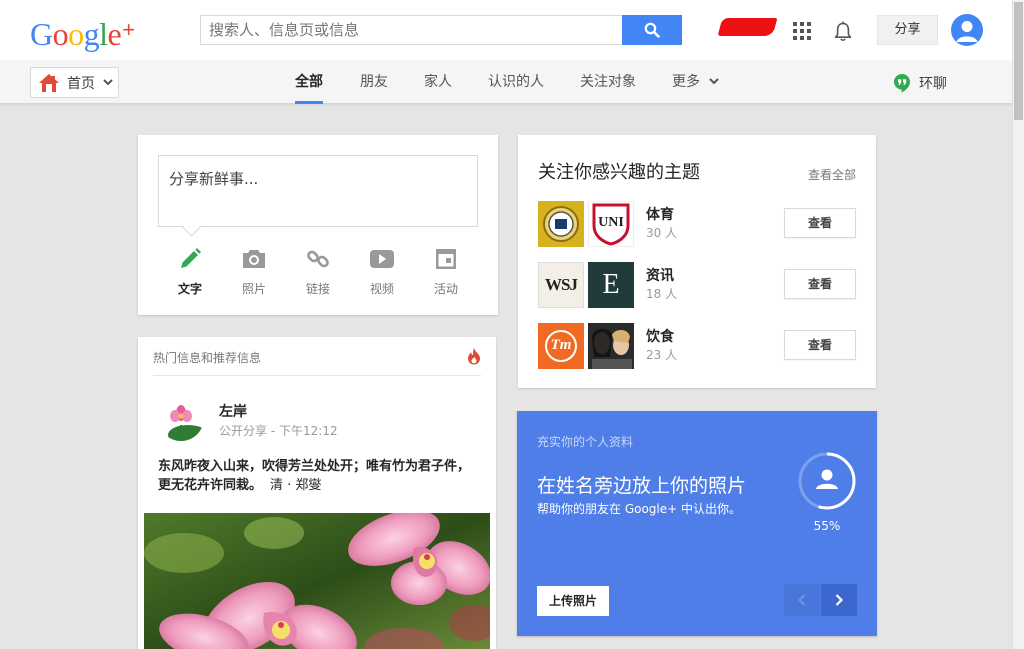 This screenshot has width=1024, height=649. I want to click on topic-count: 23 人, so click(662, 355).